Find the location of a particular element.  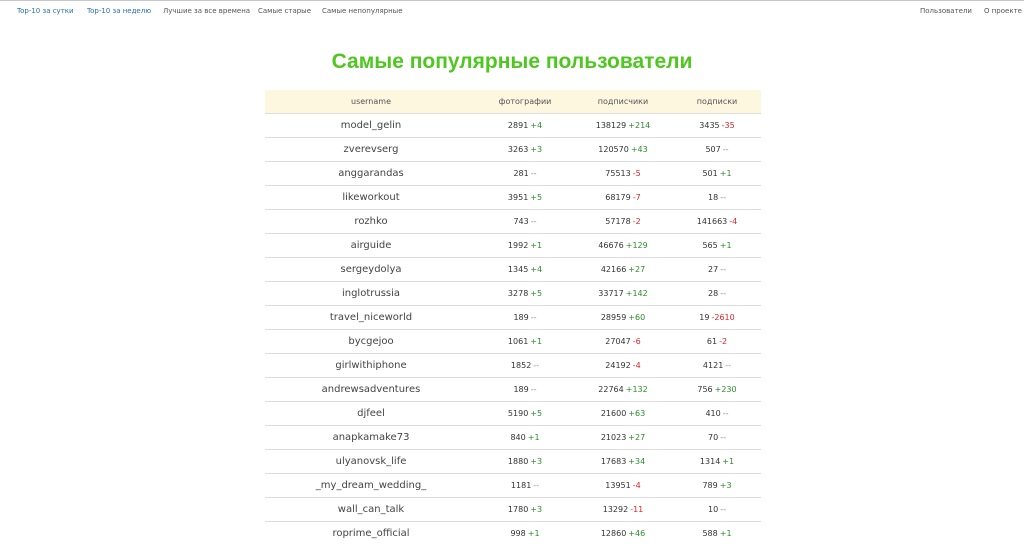

following-cell: 789+3 is located at coordinates (717, 486).